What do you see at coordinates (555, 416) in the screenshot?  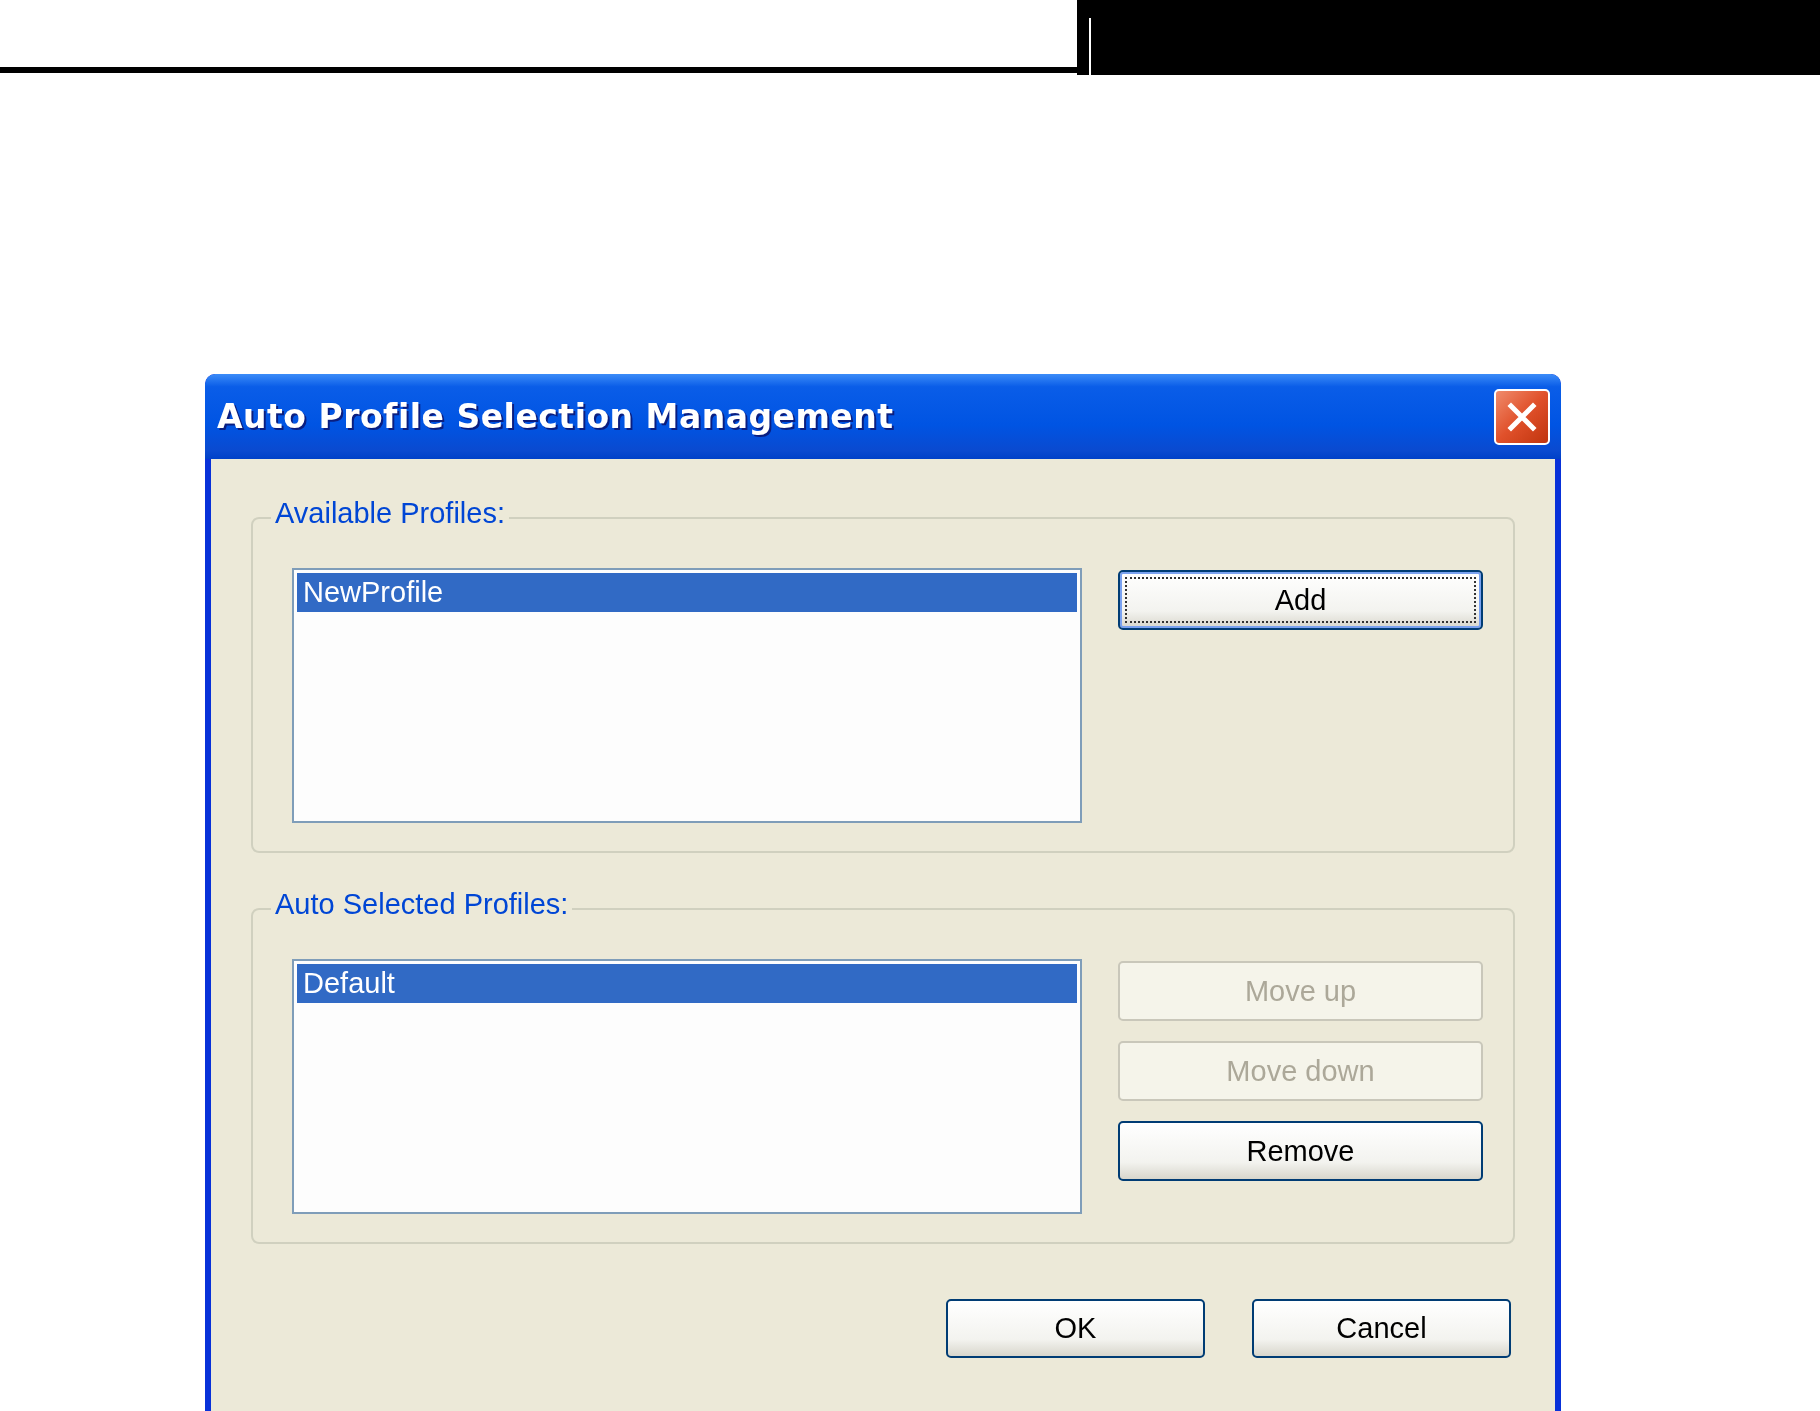 I see `window-title: Auto Profile Selection Management` at bounding box center [555, 416].